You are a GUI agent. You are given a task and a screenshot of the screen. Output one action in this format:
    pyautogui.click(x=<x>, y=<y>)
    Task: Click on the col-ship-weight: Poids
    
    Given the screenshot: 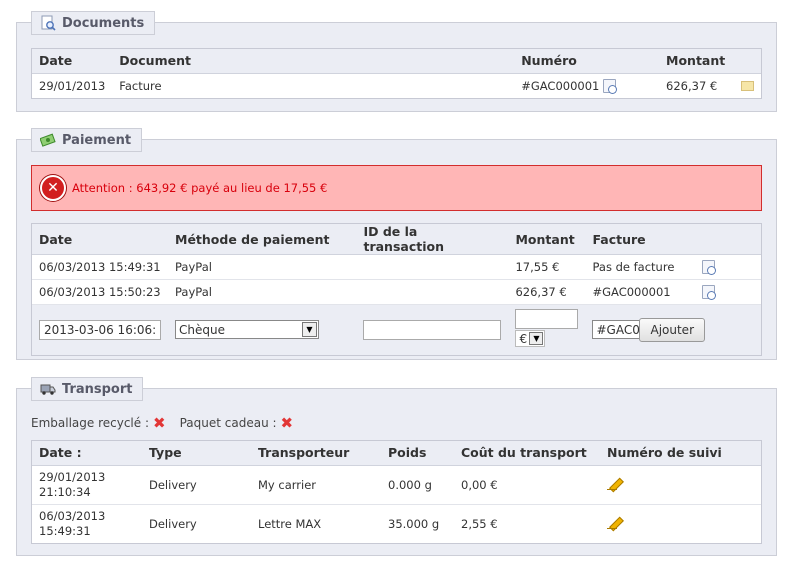 What is the action you would take?
    pyautogui.click(x=417, y=453)
    